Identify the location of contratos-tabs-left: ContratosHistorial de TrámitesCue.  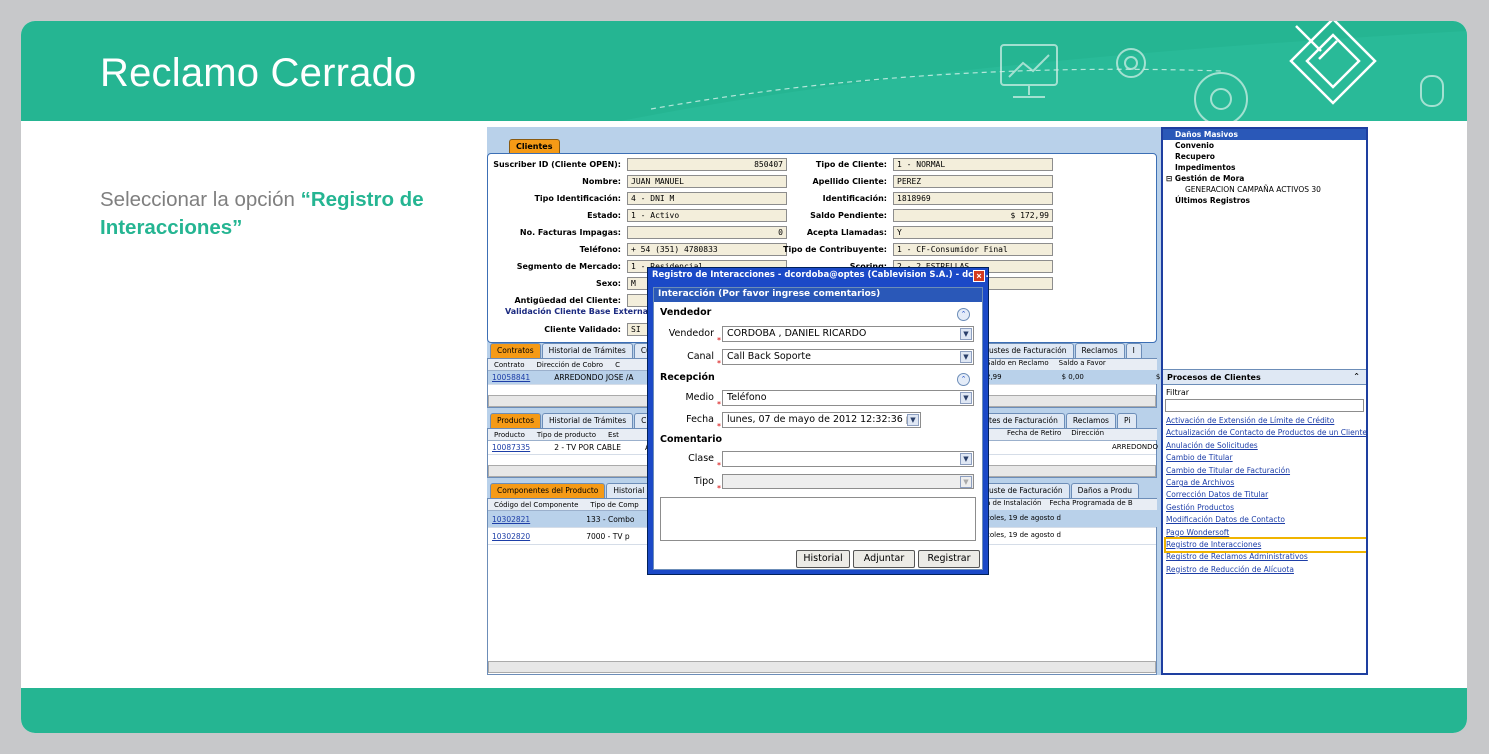
(576, 350).